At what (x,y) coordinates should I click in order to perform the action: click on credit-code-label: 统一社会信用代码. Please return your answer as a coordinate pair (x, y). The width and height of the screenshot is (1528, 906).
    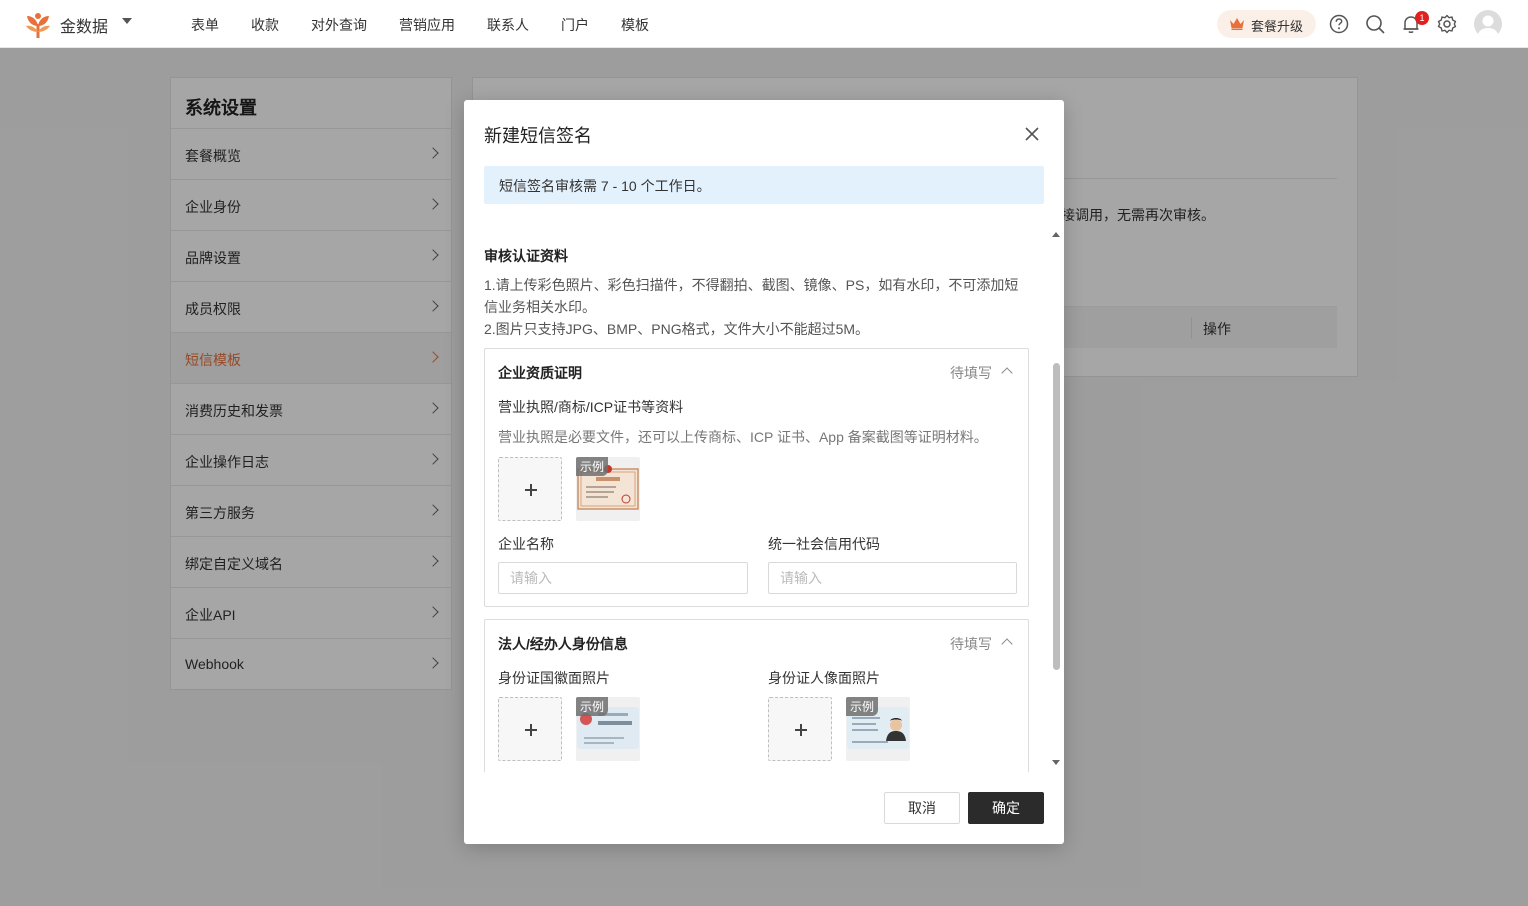
    Looking at the image, I should click on (824, 544).